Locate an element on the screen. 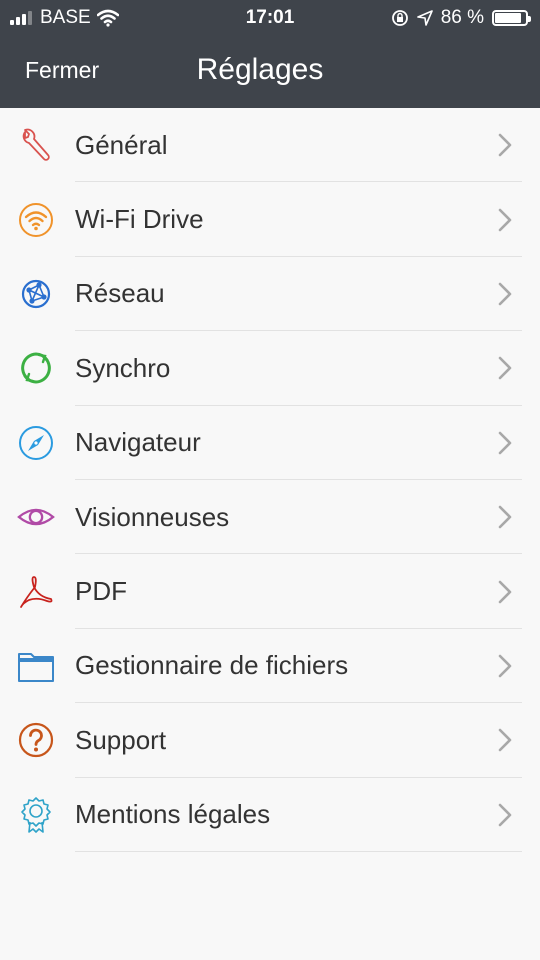  settings-item-label: Général is located at coordinates (121, 144).